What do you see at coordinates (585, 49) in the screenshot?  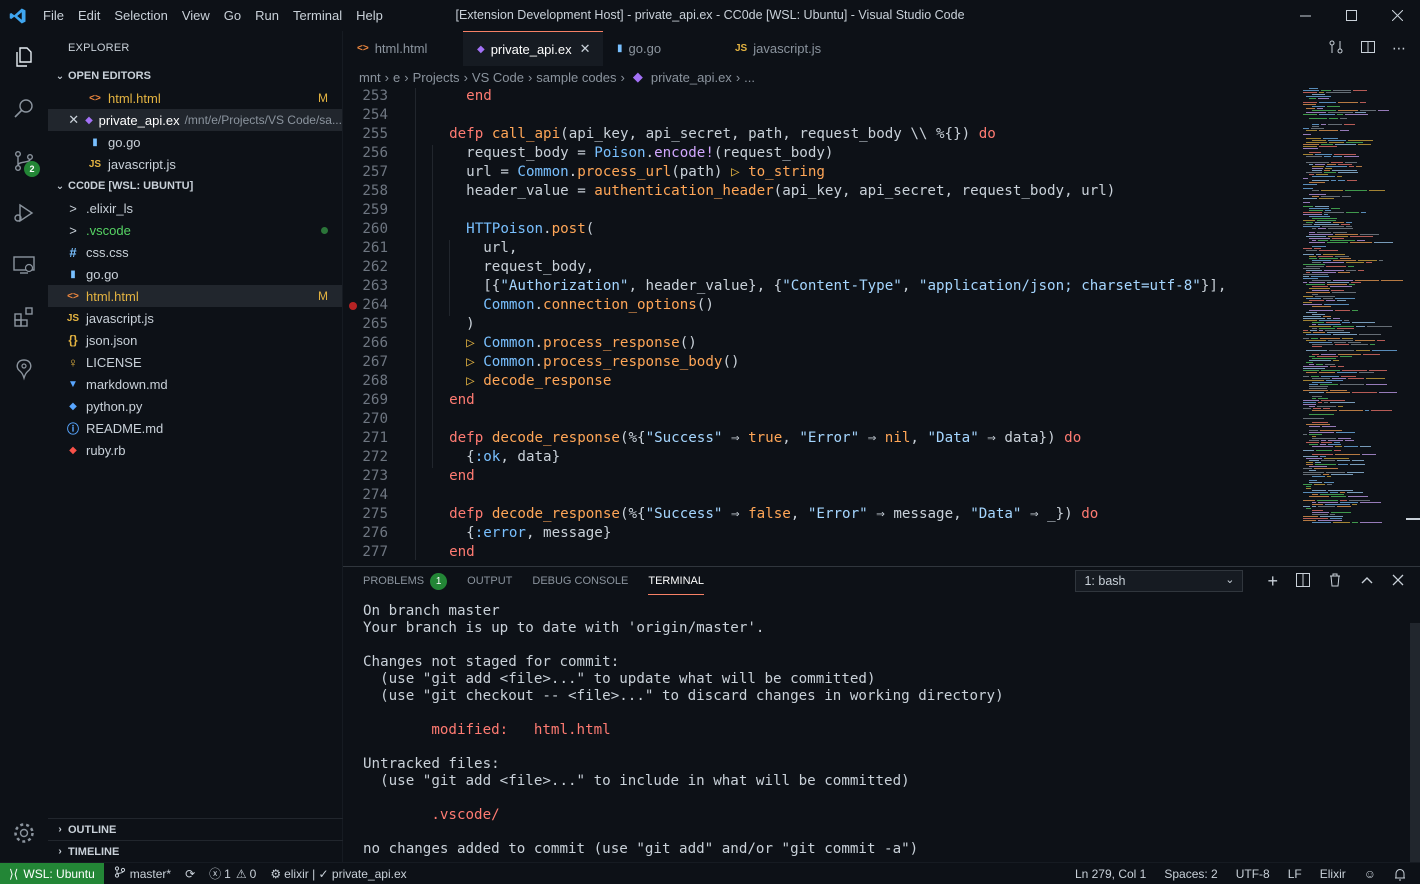 I see `tab-close-icon: ✕` at bounding box center [585, 49].